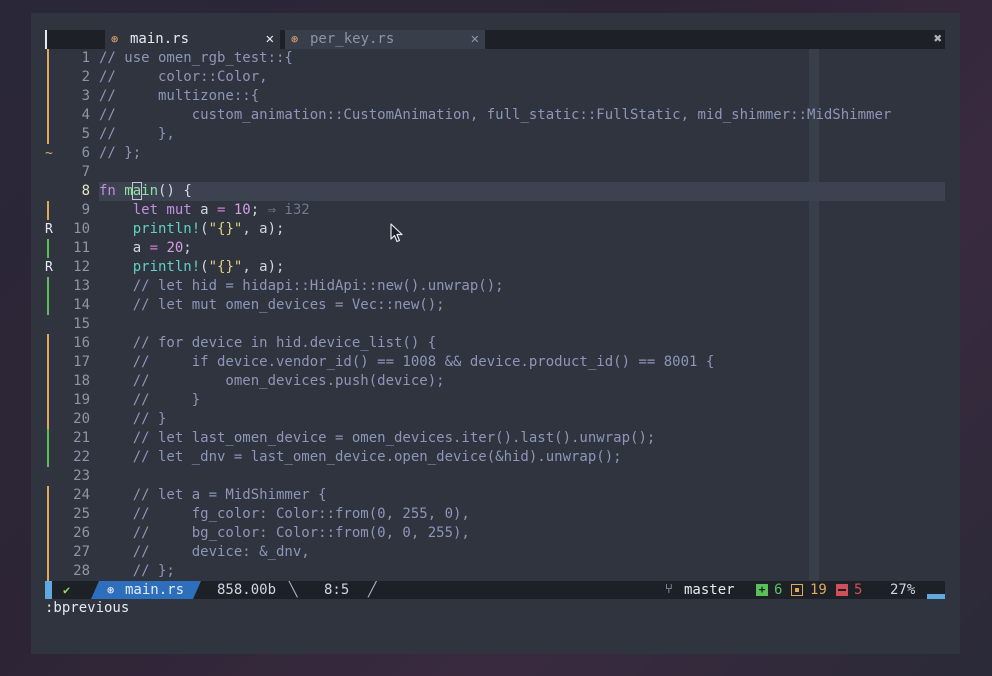 Image resolution: width=992 pixels, height=676 pixels. I want to click on code-text: // device: &_dnv,, so click(522, 552).